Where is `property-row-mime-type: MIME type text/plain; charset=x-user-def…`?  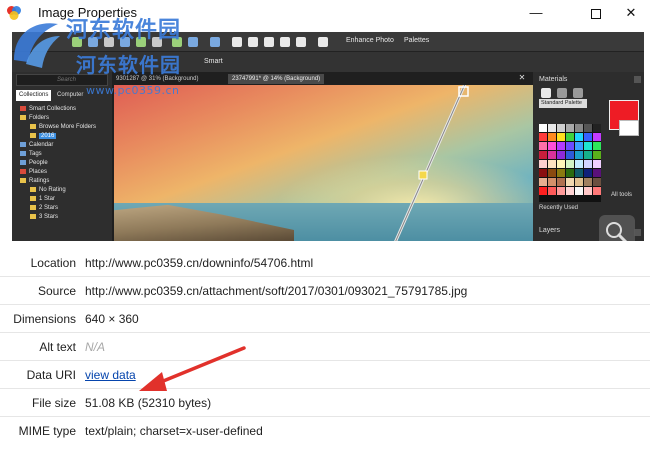
property-row-mime-type: MIME type text/plain; charset=x-user-def… is located at coordinates (325, 431).